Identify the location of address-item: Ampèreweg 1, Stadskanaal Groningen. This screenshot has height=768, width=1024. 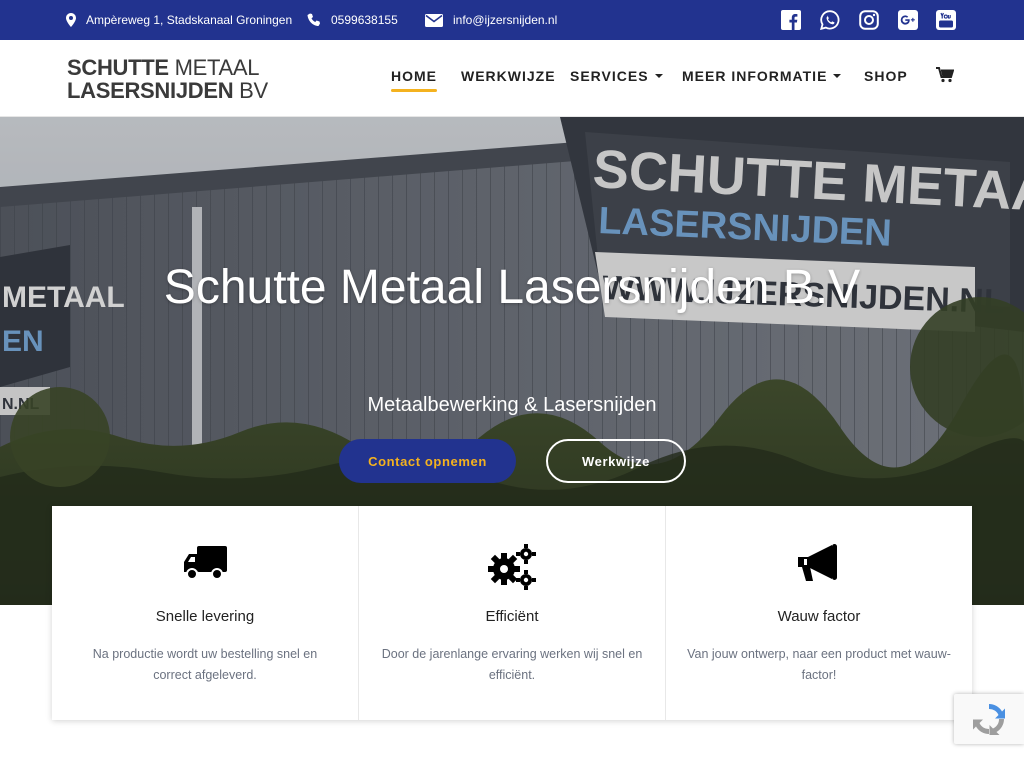
(179, 20).